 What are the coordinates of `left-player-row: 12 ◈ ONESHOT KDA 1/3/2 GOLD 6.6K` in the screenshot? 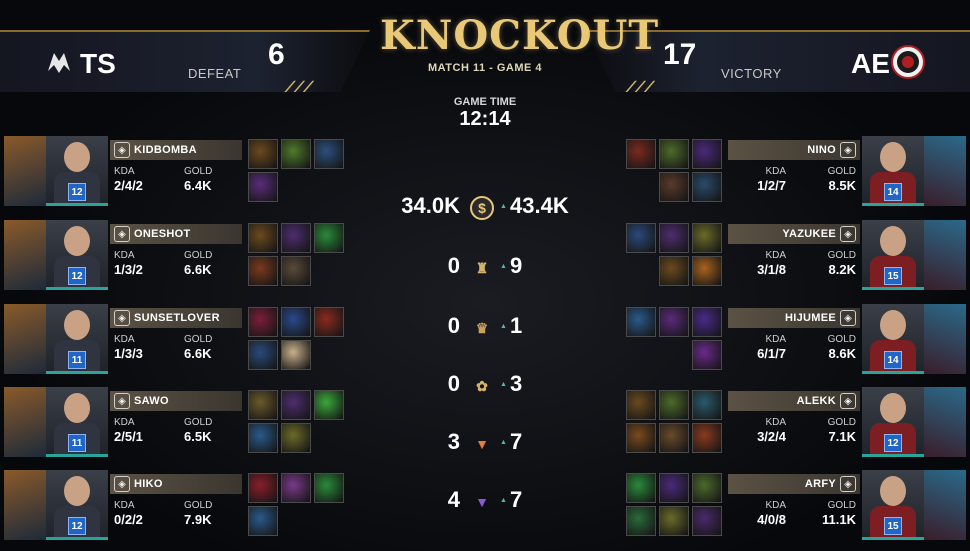 It's located at (179, 255).